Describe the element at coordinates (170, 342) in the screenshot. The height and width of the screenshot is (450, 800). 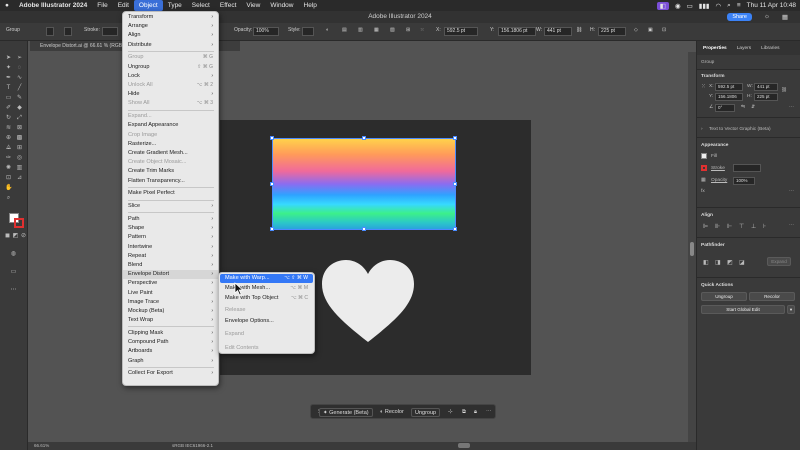
I see `menu-item-compound-path: Compound Path ›` at that location.